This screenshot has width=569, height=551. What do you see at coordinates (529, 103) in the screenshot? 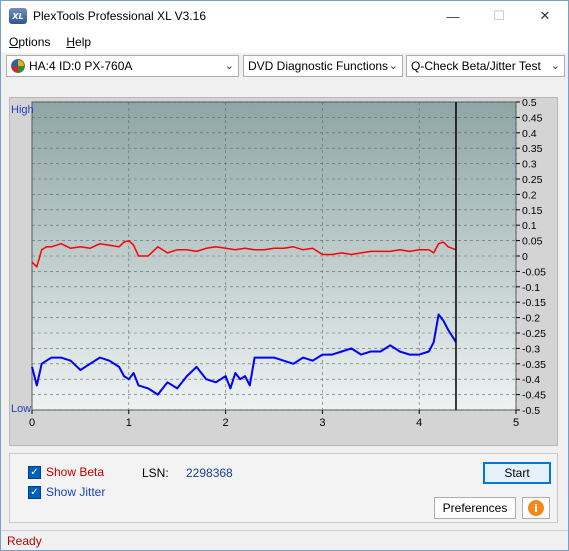
I see `y-tick-label: 0.5` at bounding box center [529, 103].